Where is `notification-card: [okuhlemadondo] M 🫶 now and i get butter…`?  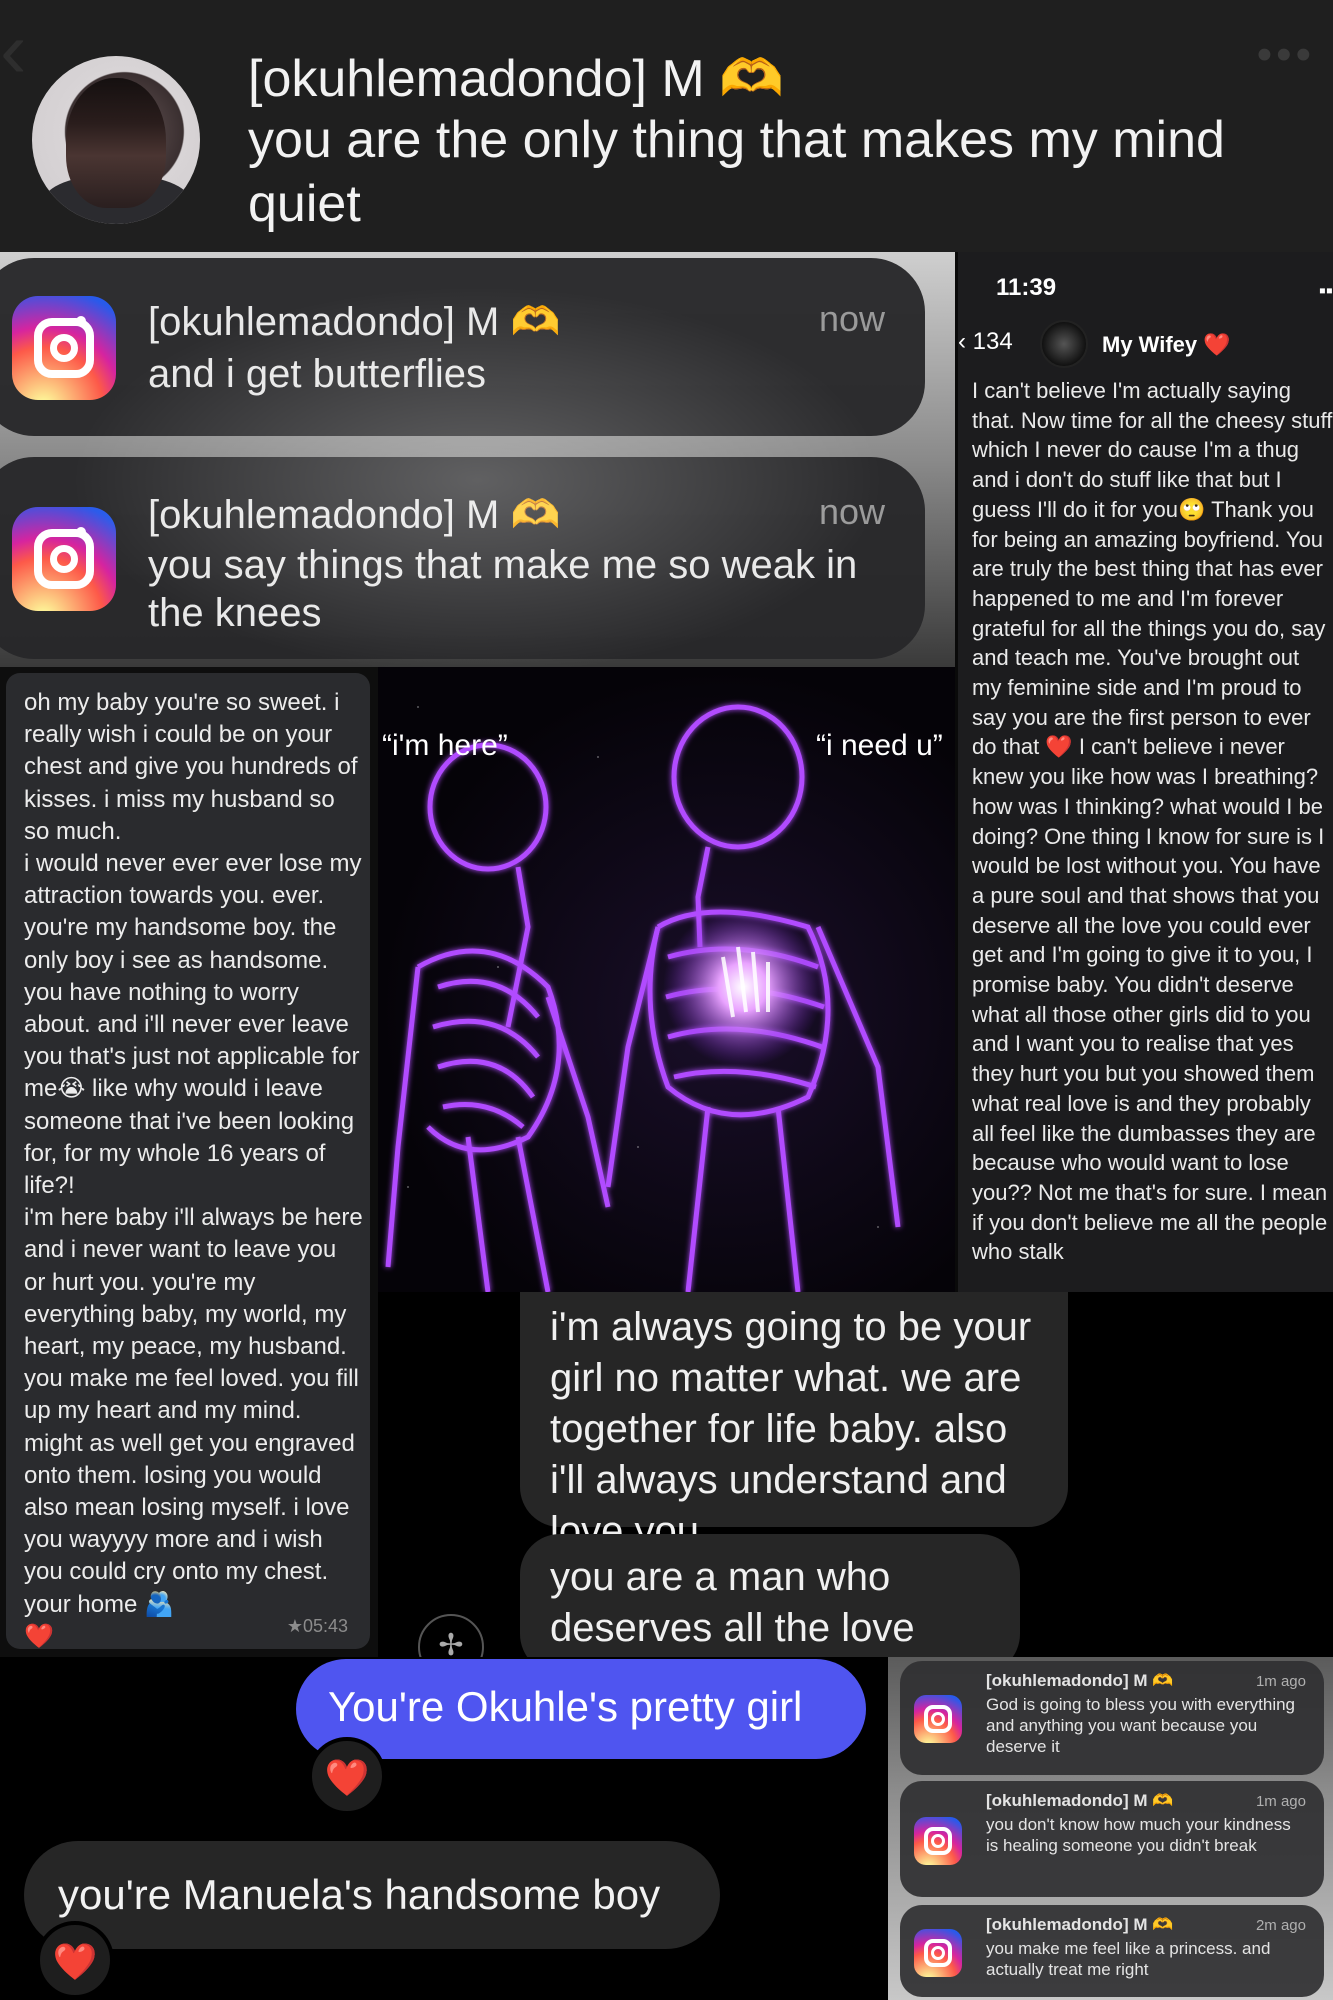
notification-card: [okuhlemadondo] M 🫶 now and i get butter… is located at coordinates (462, 347).